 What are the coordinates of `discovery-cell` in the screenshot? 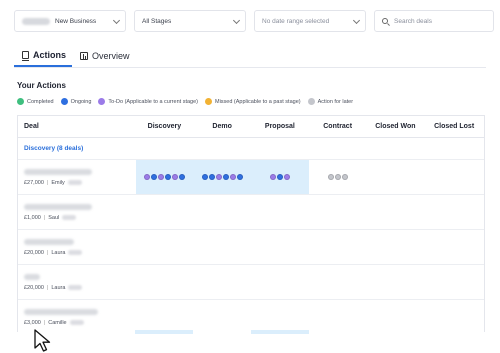 It's located at (164, 177).